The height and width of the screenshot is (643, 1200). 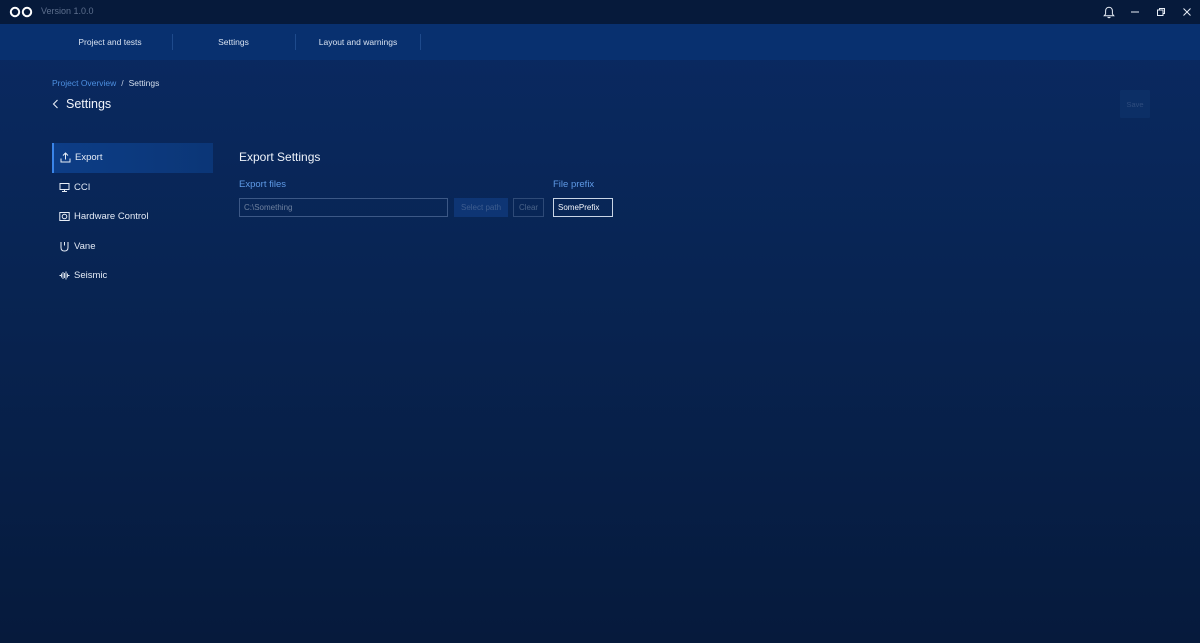 I want to click on restore-button, so click(x=1161, y=12).